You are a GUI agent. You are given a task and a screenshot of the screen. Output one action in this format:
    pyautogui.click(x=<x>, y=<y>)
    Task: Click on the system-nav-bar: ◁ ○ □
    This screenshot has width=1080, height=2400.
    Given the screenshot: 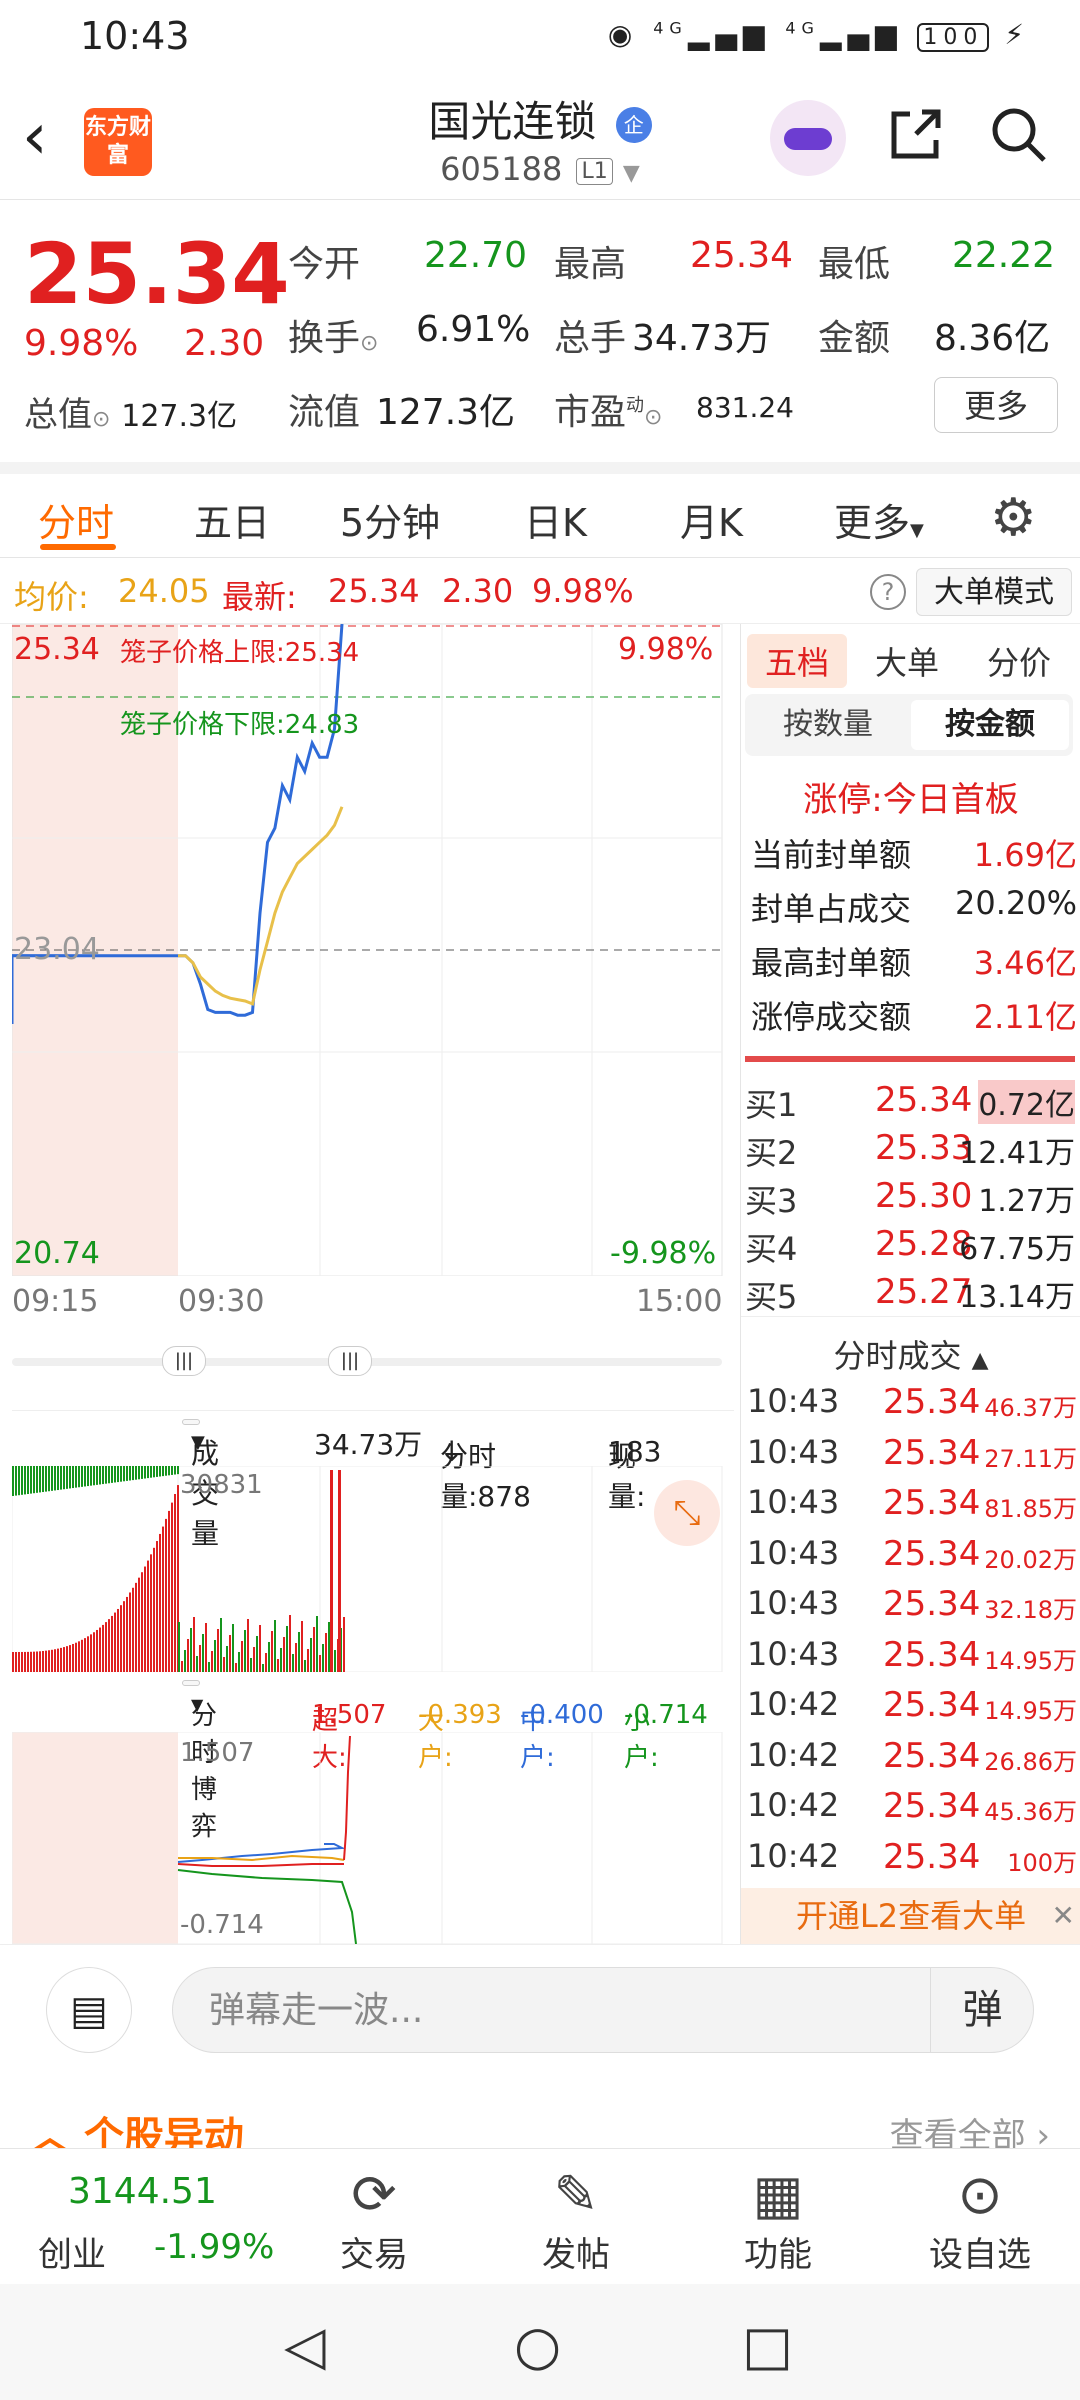 What is the action you would take?
    pyautogui.click(x=540, y=2342)
    